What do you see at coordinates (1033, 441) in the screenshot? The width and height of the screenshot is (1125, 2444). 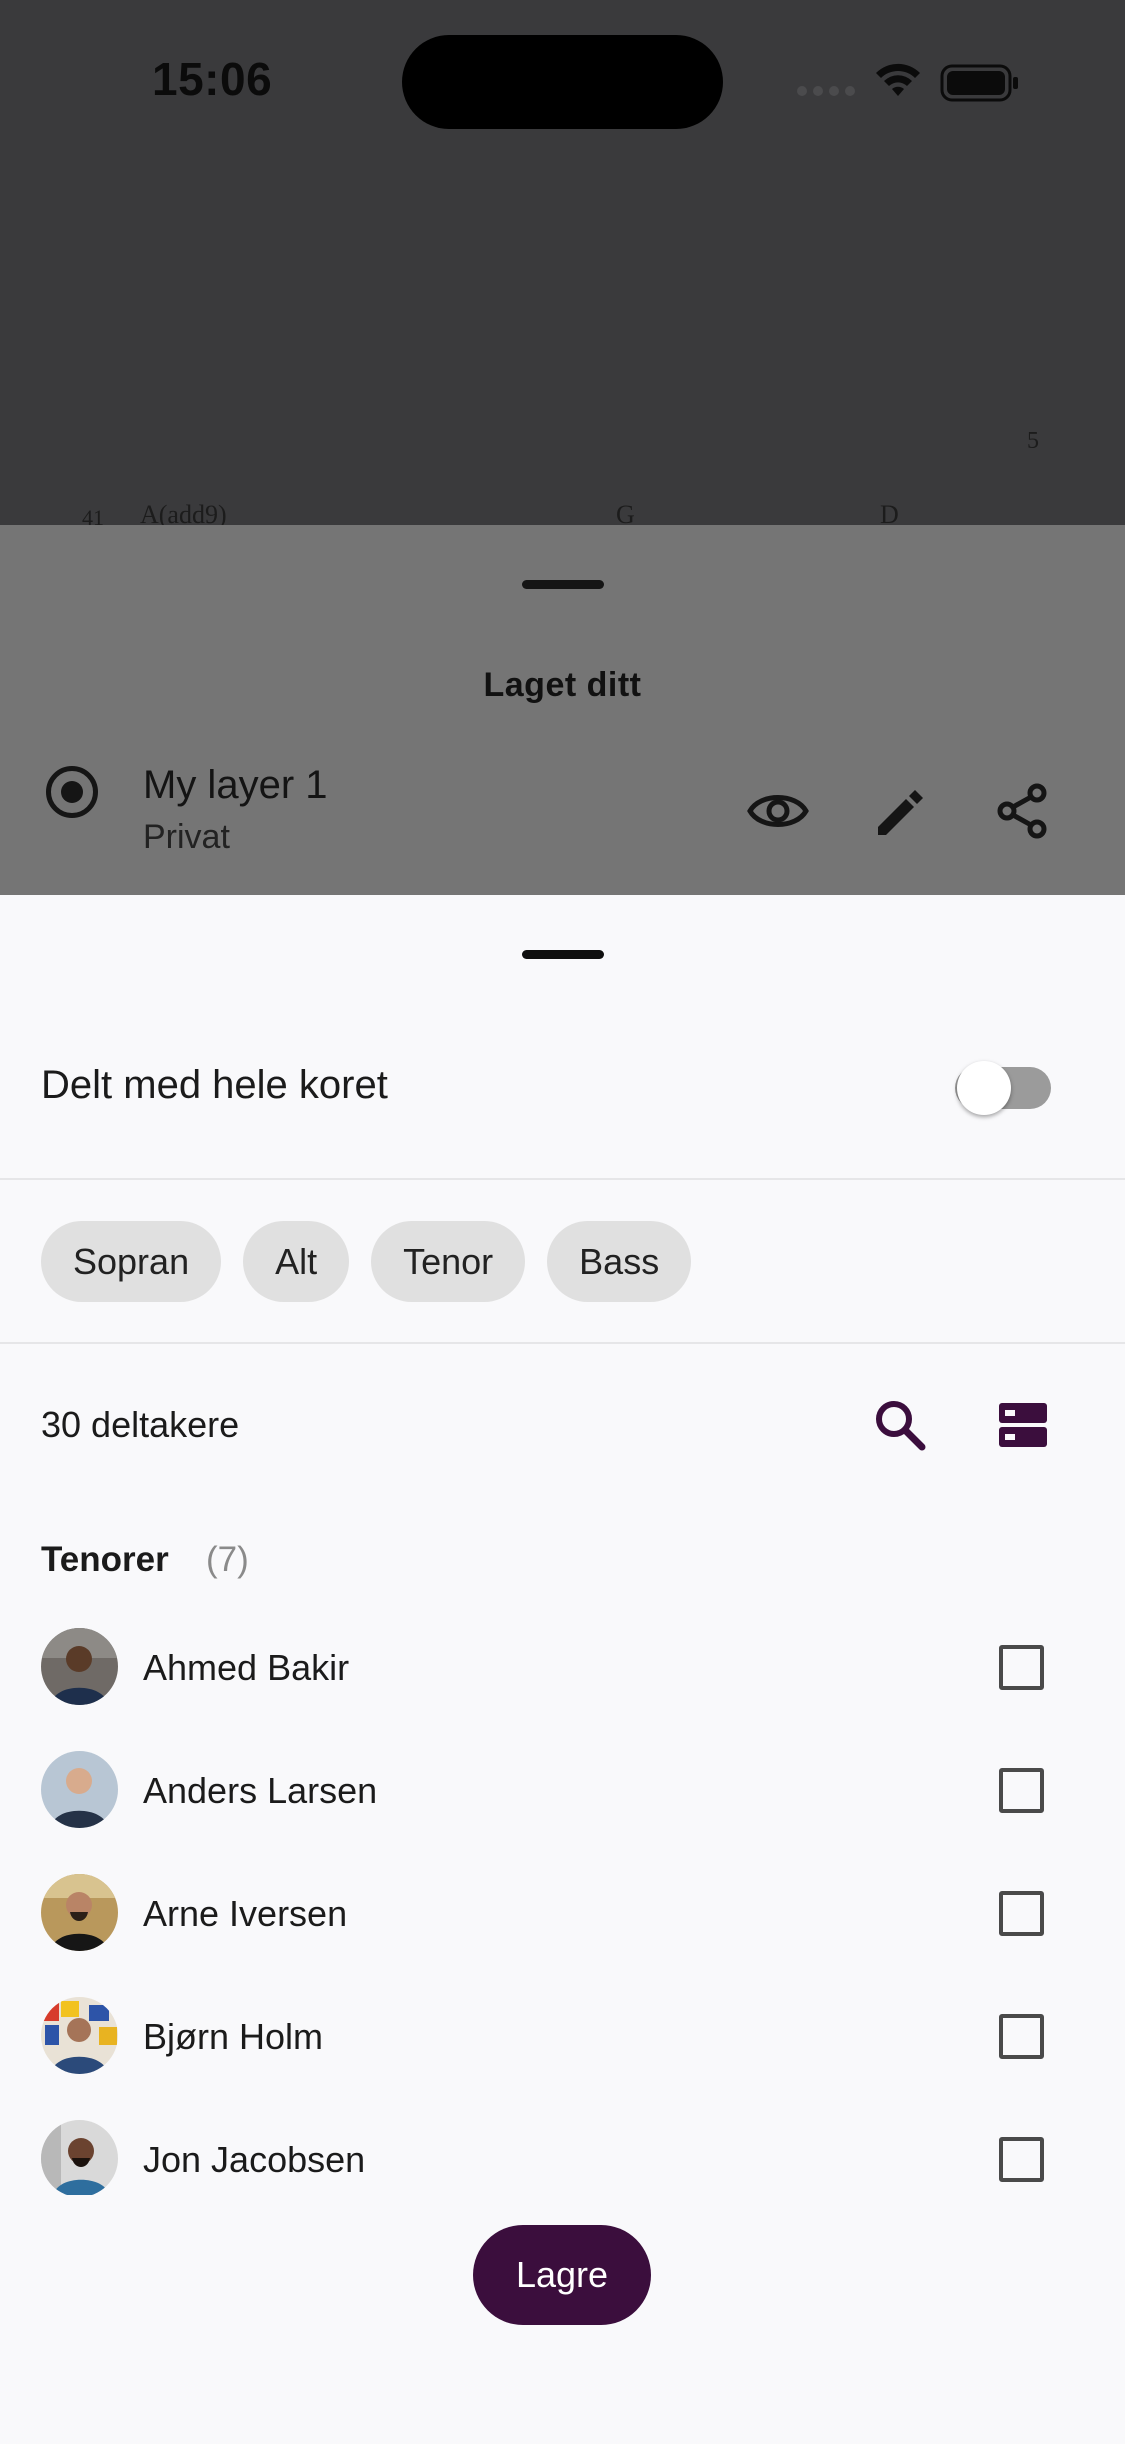 I see `score-page-number: 5` at bounding box center [1033, 441].